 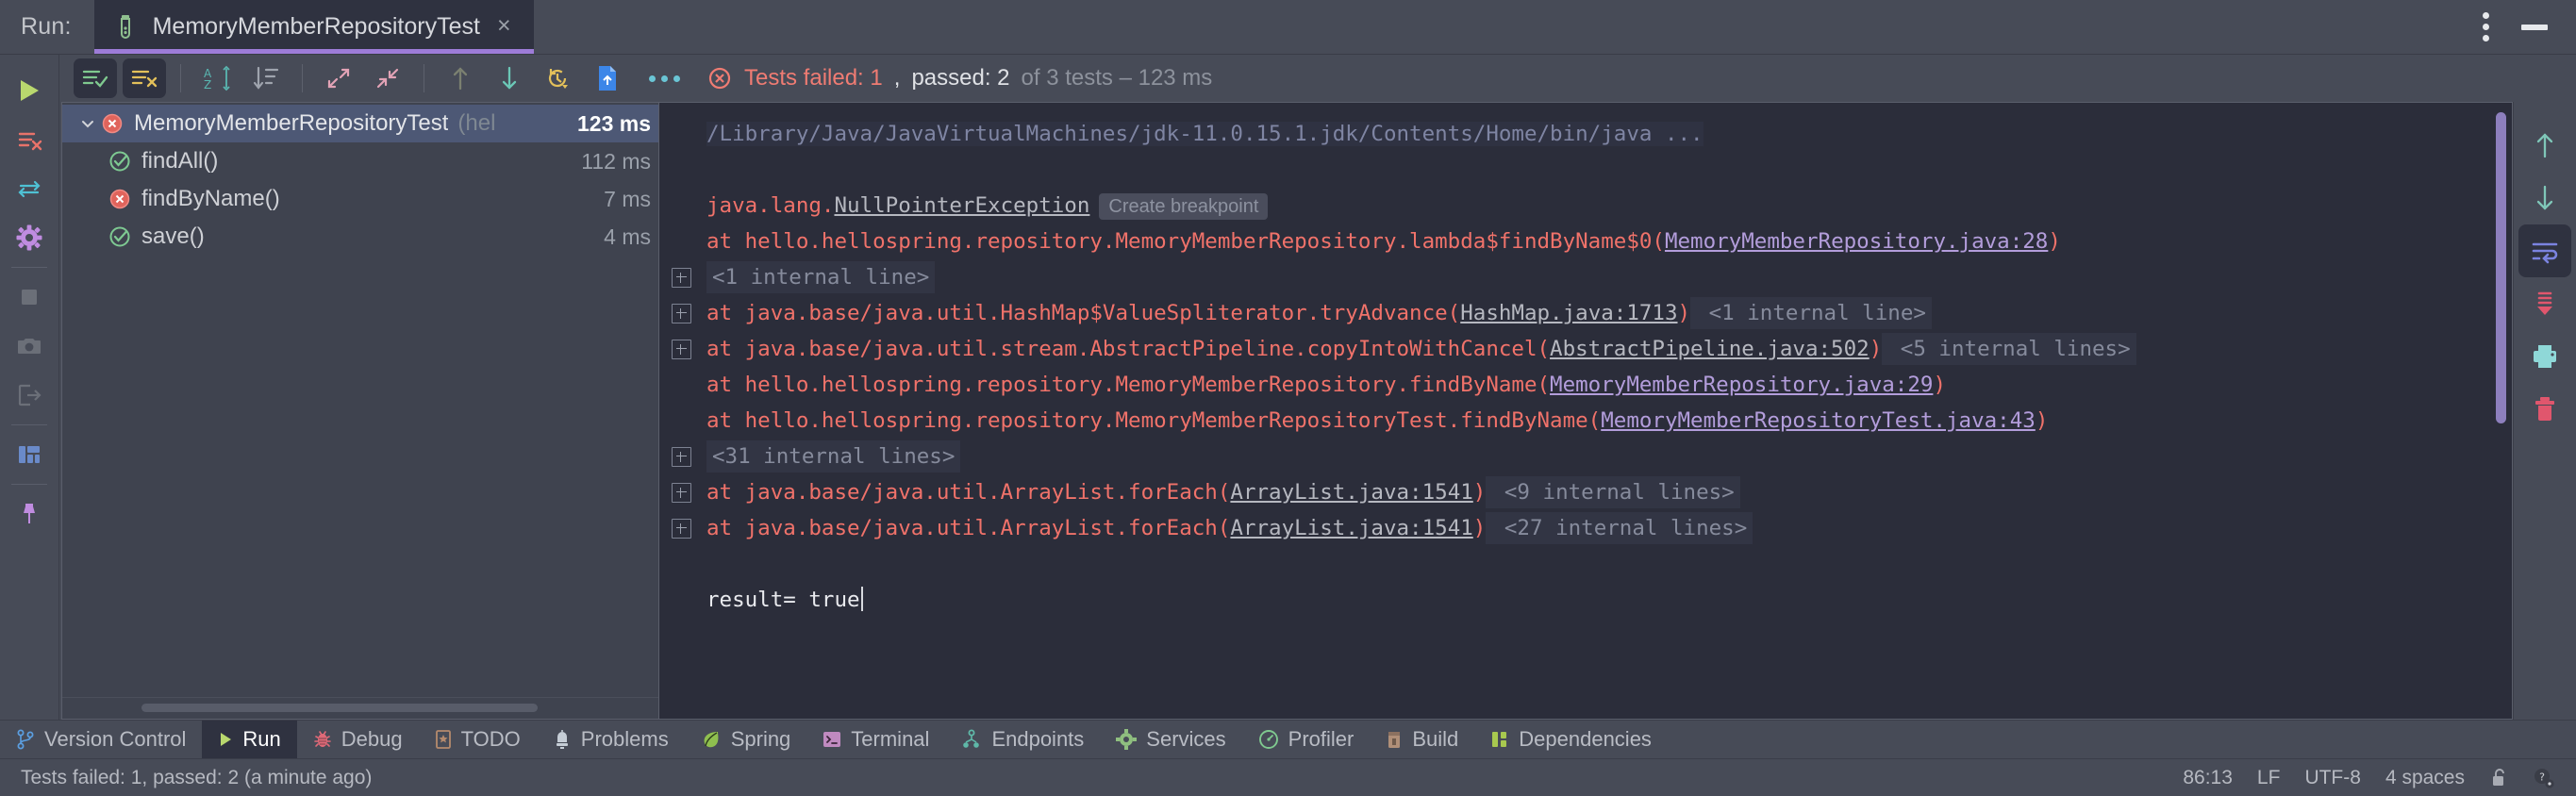 I want to click on capture-memory-snapshot-button, so click(x=30, y=346).